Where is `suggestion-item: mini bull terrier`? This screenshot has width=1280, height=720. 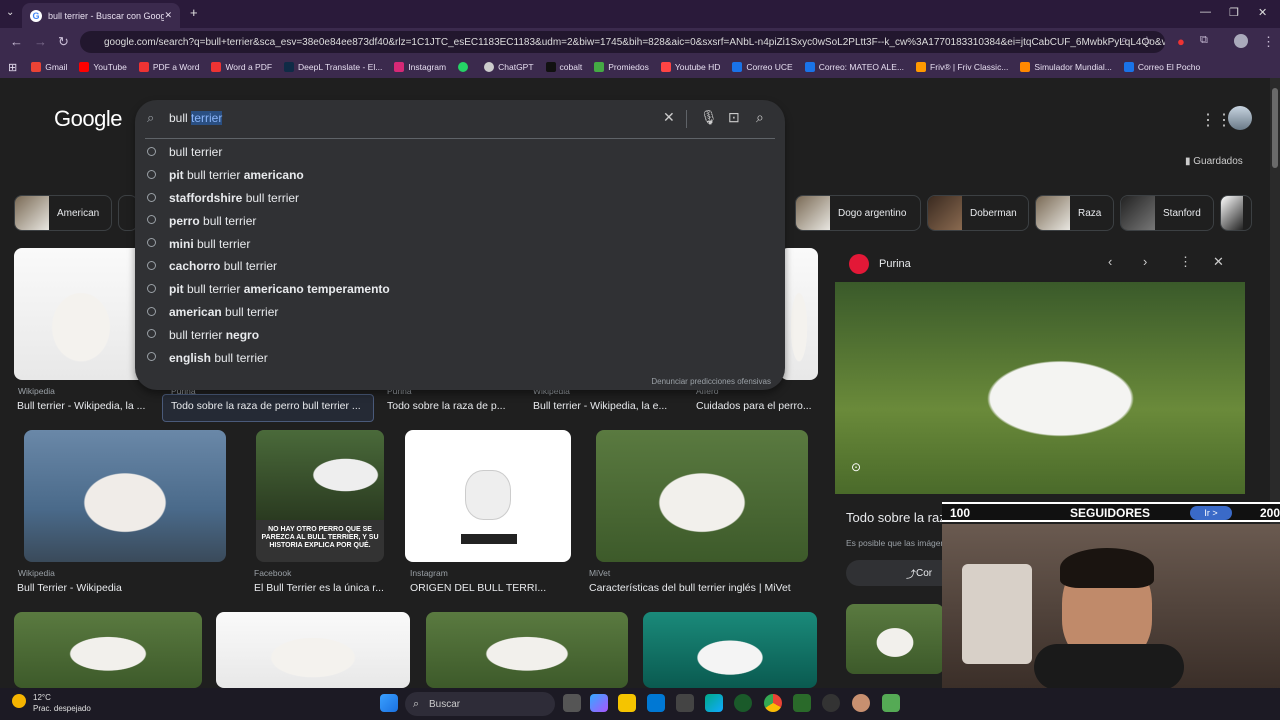 suggestion-item: mini bull terrier is located at coordinates (460, 243).